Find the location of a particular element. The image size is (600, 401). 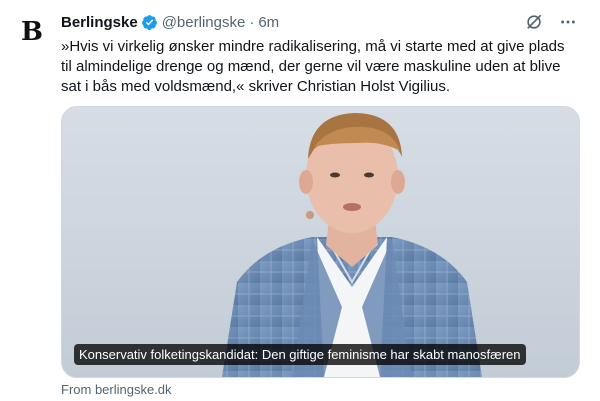

account-handle: @berlingske is located at coordinates (204, 22).